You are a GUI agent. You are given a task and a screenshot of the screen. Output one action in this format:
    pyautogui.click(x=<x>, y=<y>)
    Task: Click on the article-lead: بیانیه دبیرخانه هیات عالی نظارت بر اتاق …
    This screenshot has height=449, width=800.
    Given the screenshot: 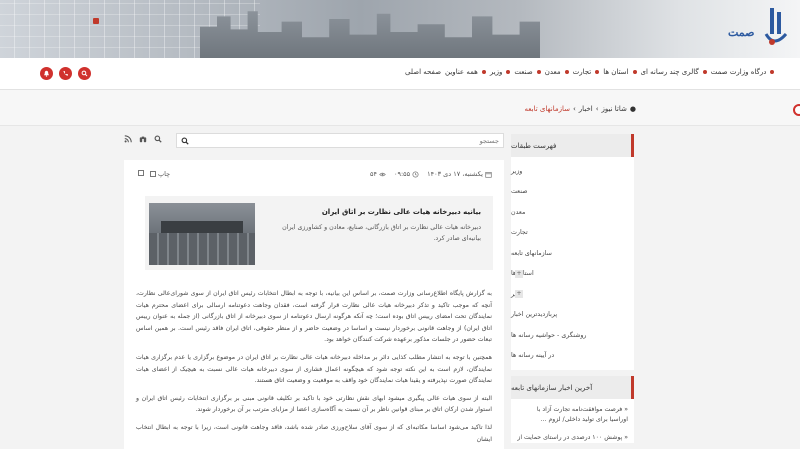 What is the action you would take?
    pyautogui.click(x=319, y=233)
    